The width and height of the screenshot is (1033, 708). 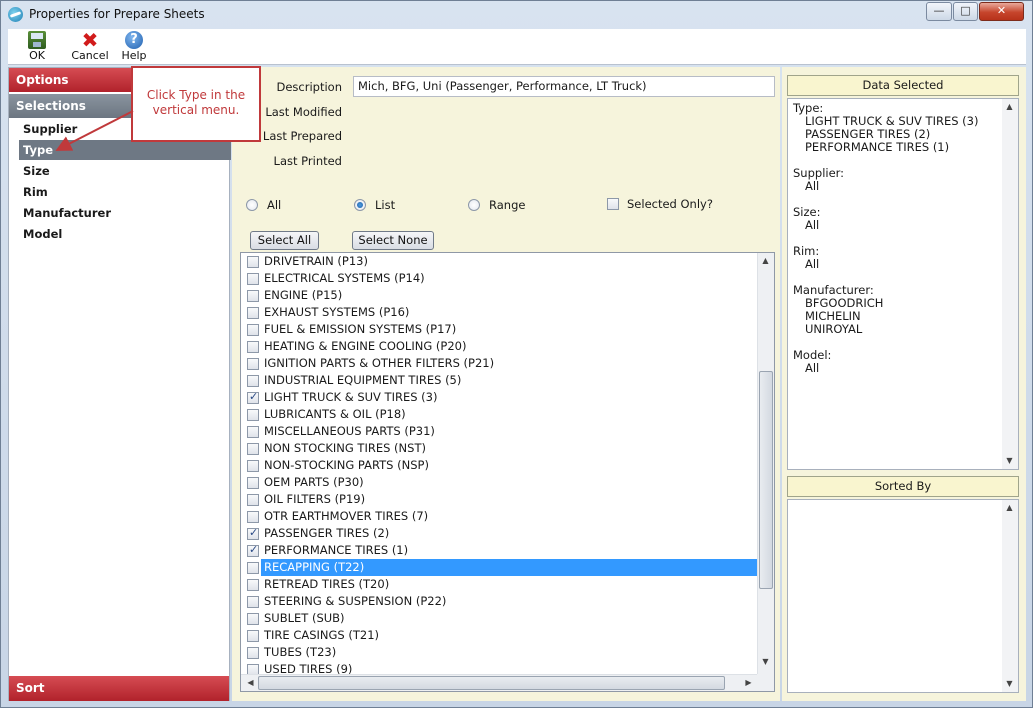 What do you see at coordinates (1010, 284) in the screenshot?
I see `data-selected-scrollbar: ▲ ▼` at bounding box center [1010, 284].